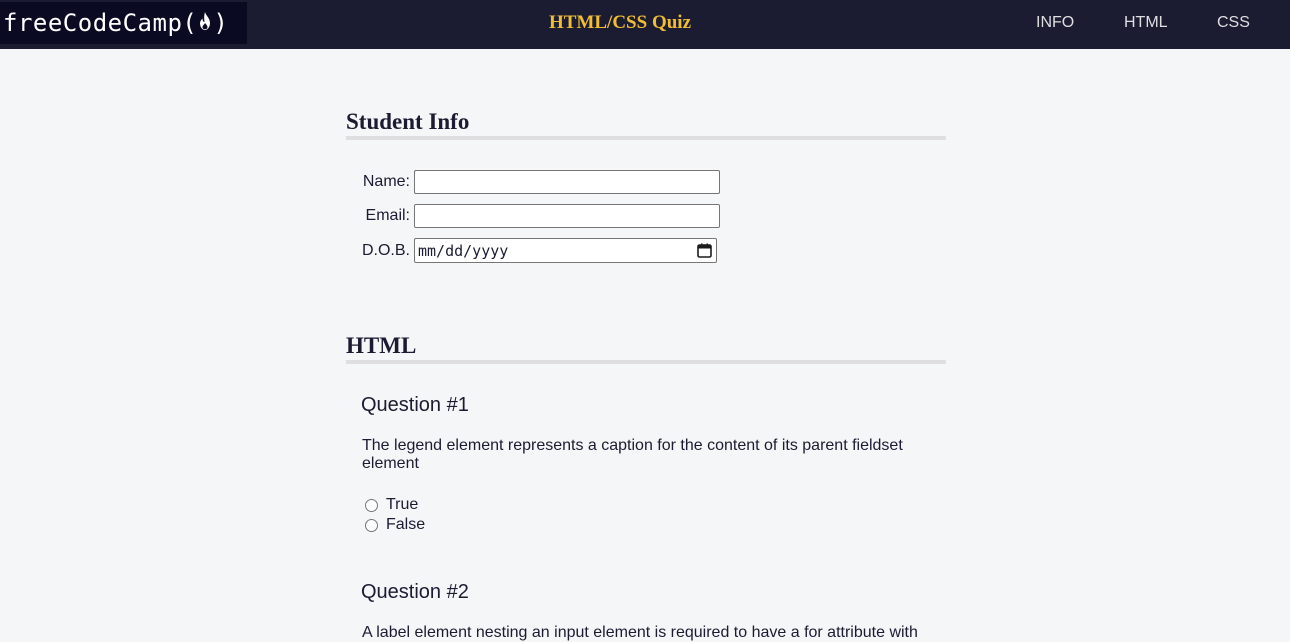 Image resolution: width=1290 pixels, height=642 pixels. What do you see at coordinates (1055, 23) in the screenshot?
I see `nav-link-info: INFO` at bounding box center [1055, 23].